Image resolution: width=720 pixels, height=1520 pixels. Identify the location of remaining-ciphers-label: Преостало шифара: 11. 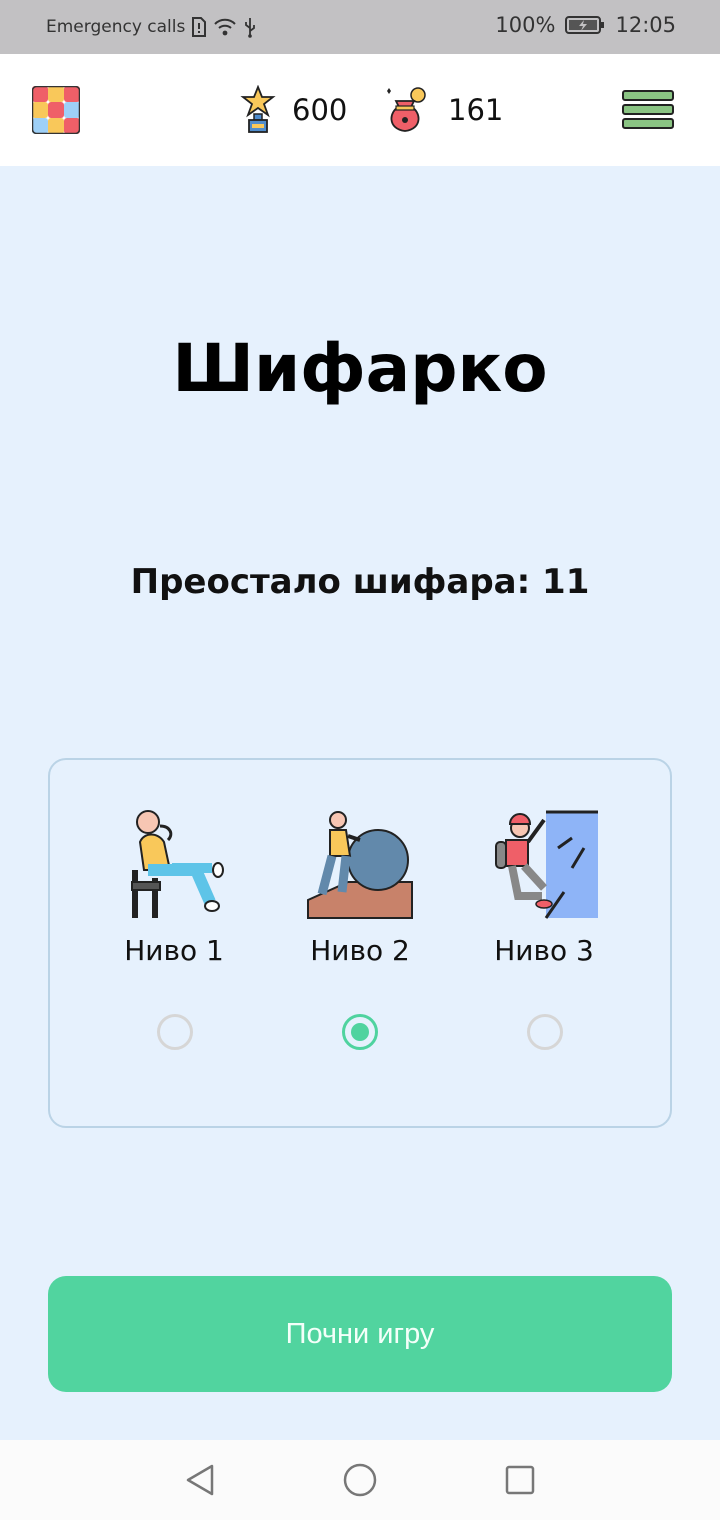
(360, 582).